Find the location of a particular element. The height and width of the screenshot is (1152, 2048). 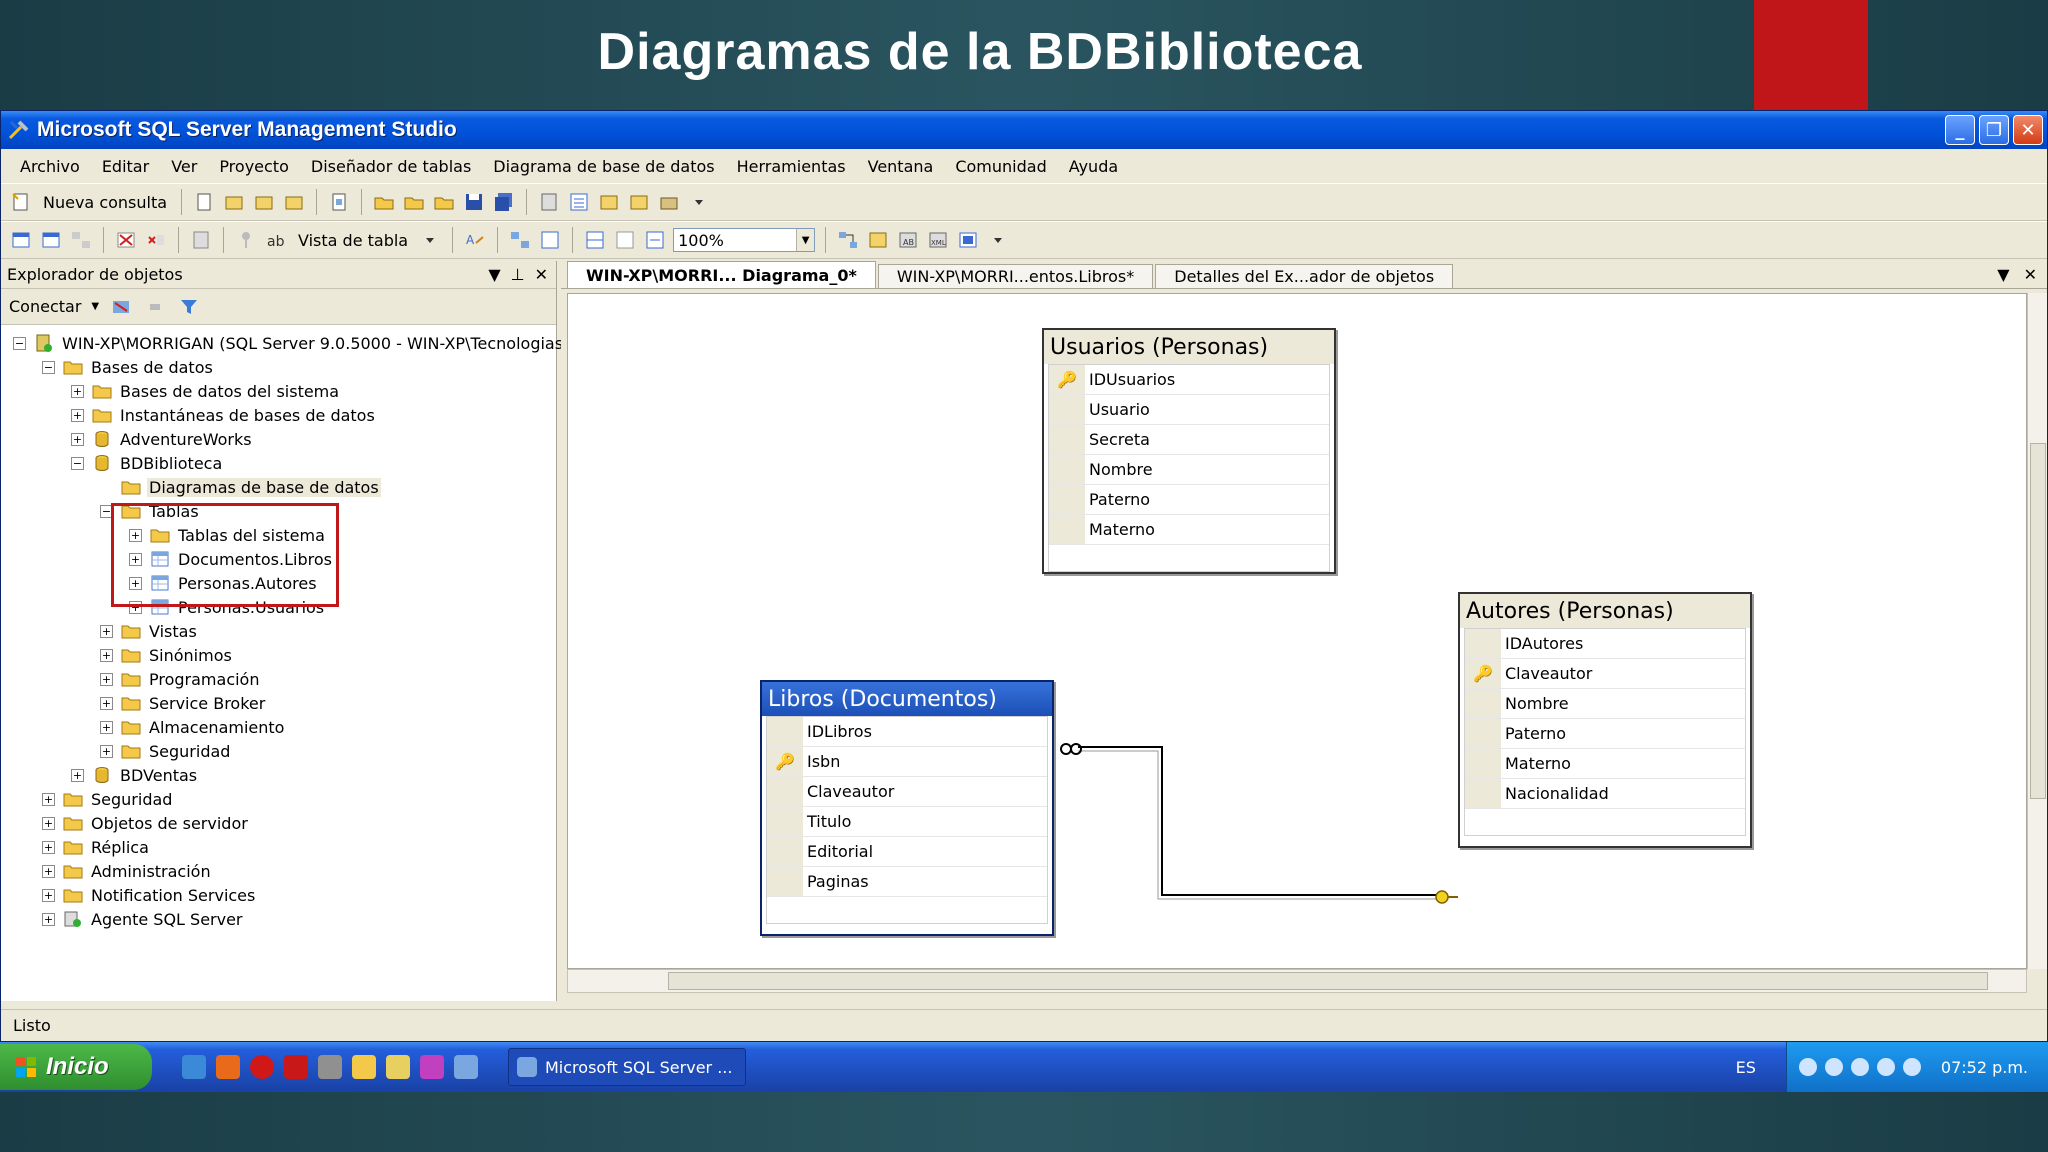

menu-disenador-tablas: Diseñador de tablas is located at coordinates (391, 166).